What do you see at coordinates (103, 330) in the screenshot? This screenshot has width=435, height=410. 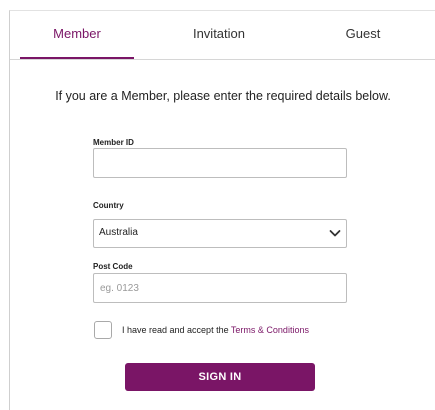 I see `terms-checkbox` at bounding box center [103, 330].